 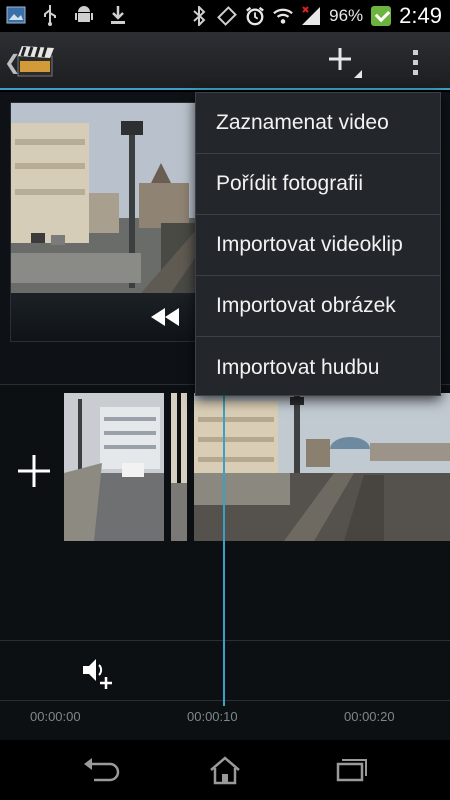 What do you see at coordinates (350, 770) in the screenshot?
I see `recent-apps-icon` at bounding box center [350, 770].